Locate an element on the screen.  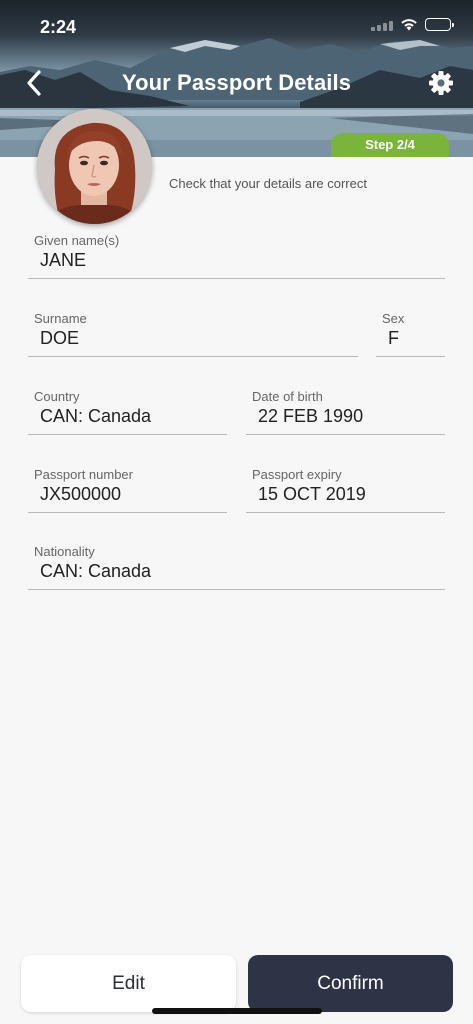
nationality-label: Nationality is located at coordinates (64, 551).